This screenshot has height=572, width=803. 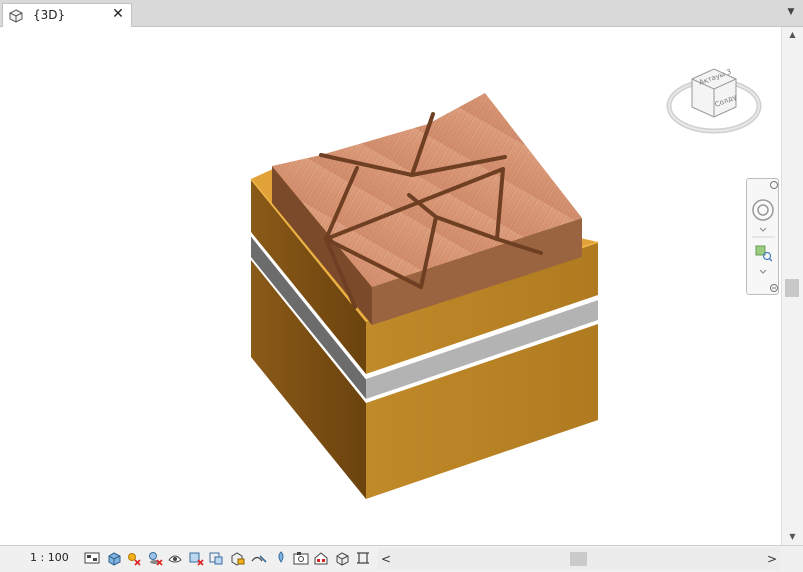 What do you see at coordinates (259, 558) in the screenshot?
I see `temporary-hide-isolate-icon` at bounding box center [259, 558].